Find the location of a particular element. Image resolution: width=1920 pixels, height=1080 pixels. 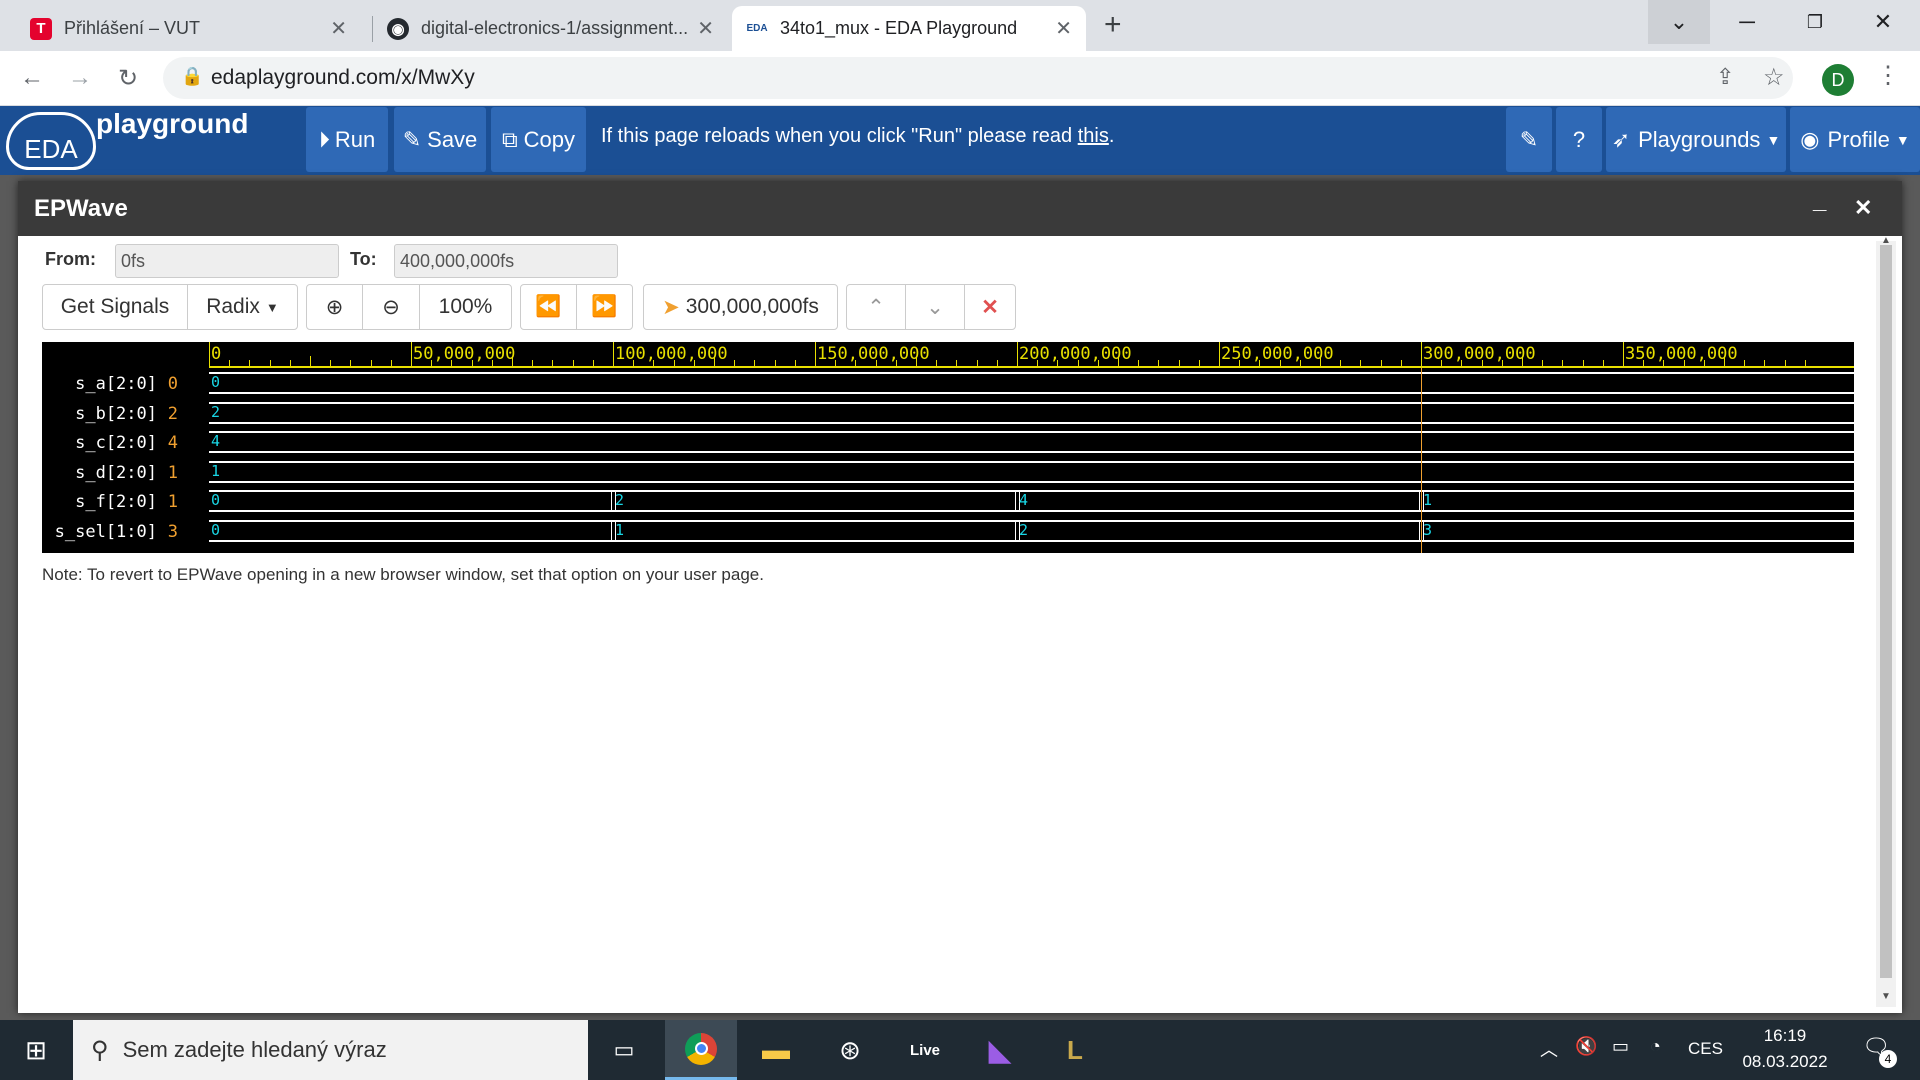

new-tab-button: + is located at coordinates (1113, 25).